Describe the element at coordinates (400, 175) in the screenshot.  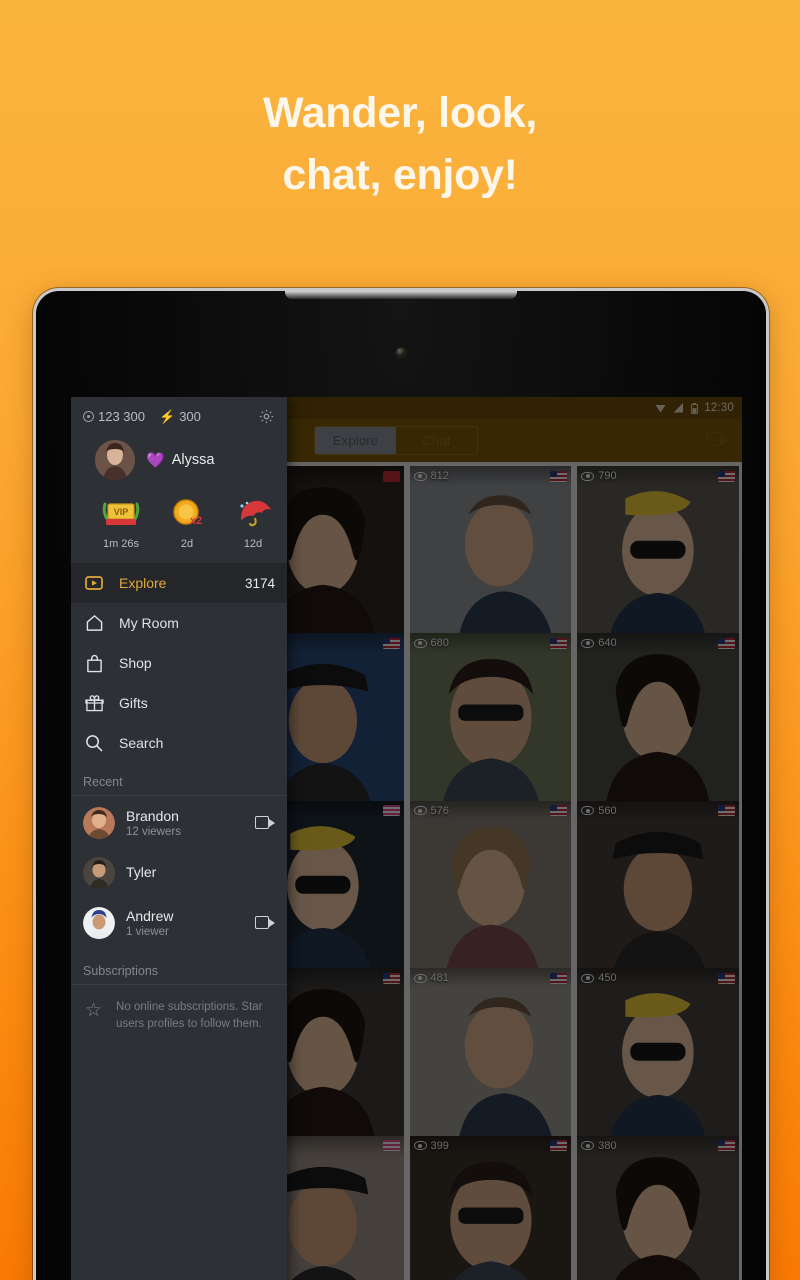
I see `headline-line-2: chat, enjoy!` at that location.